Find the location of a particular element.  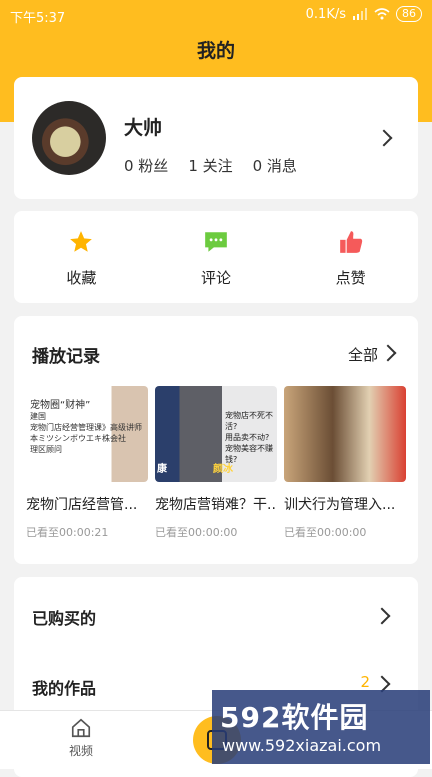

watermark: 592软件园 www.592xiazai.com is located at coordinates (321, 727).